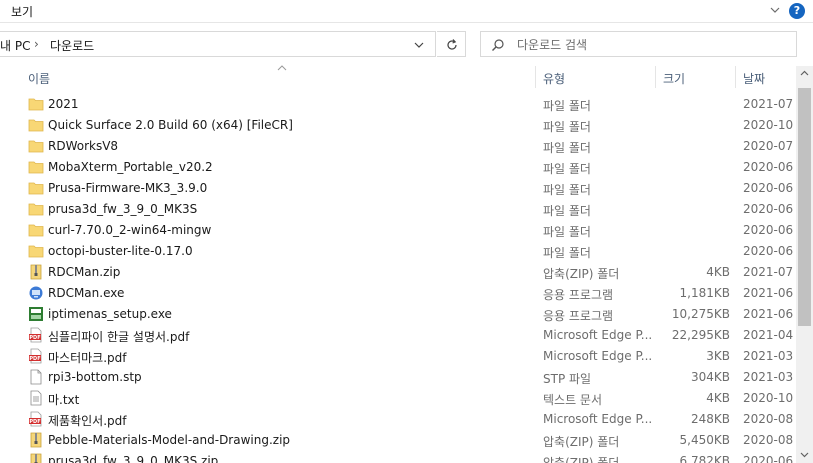 This screenshot has width=813, height=463. What do you see at coordinates (700, 314) in the screenshot?
I see `file-size: 10,275KB` at bounding box center [700, 314].